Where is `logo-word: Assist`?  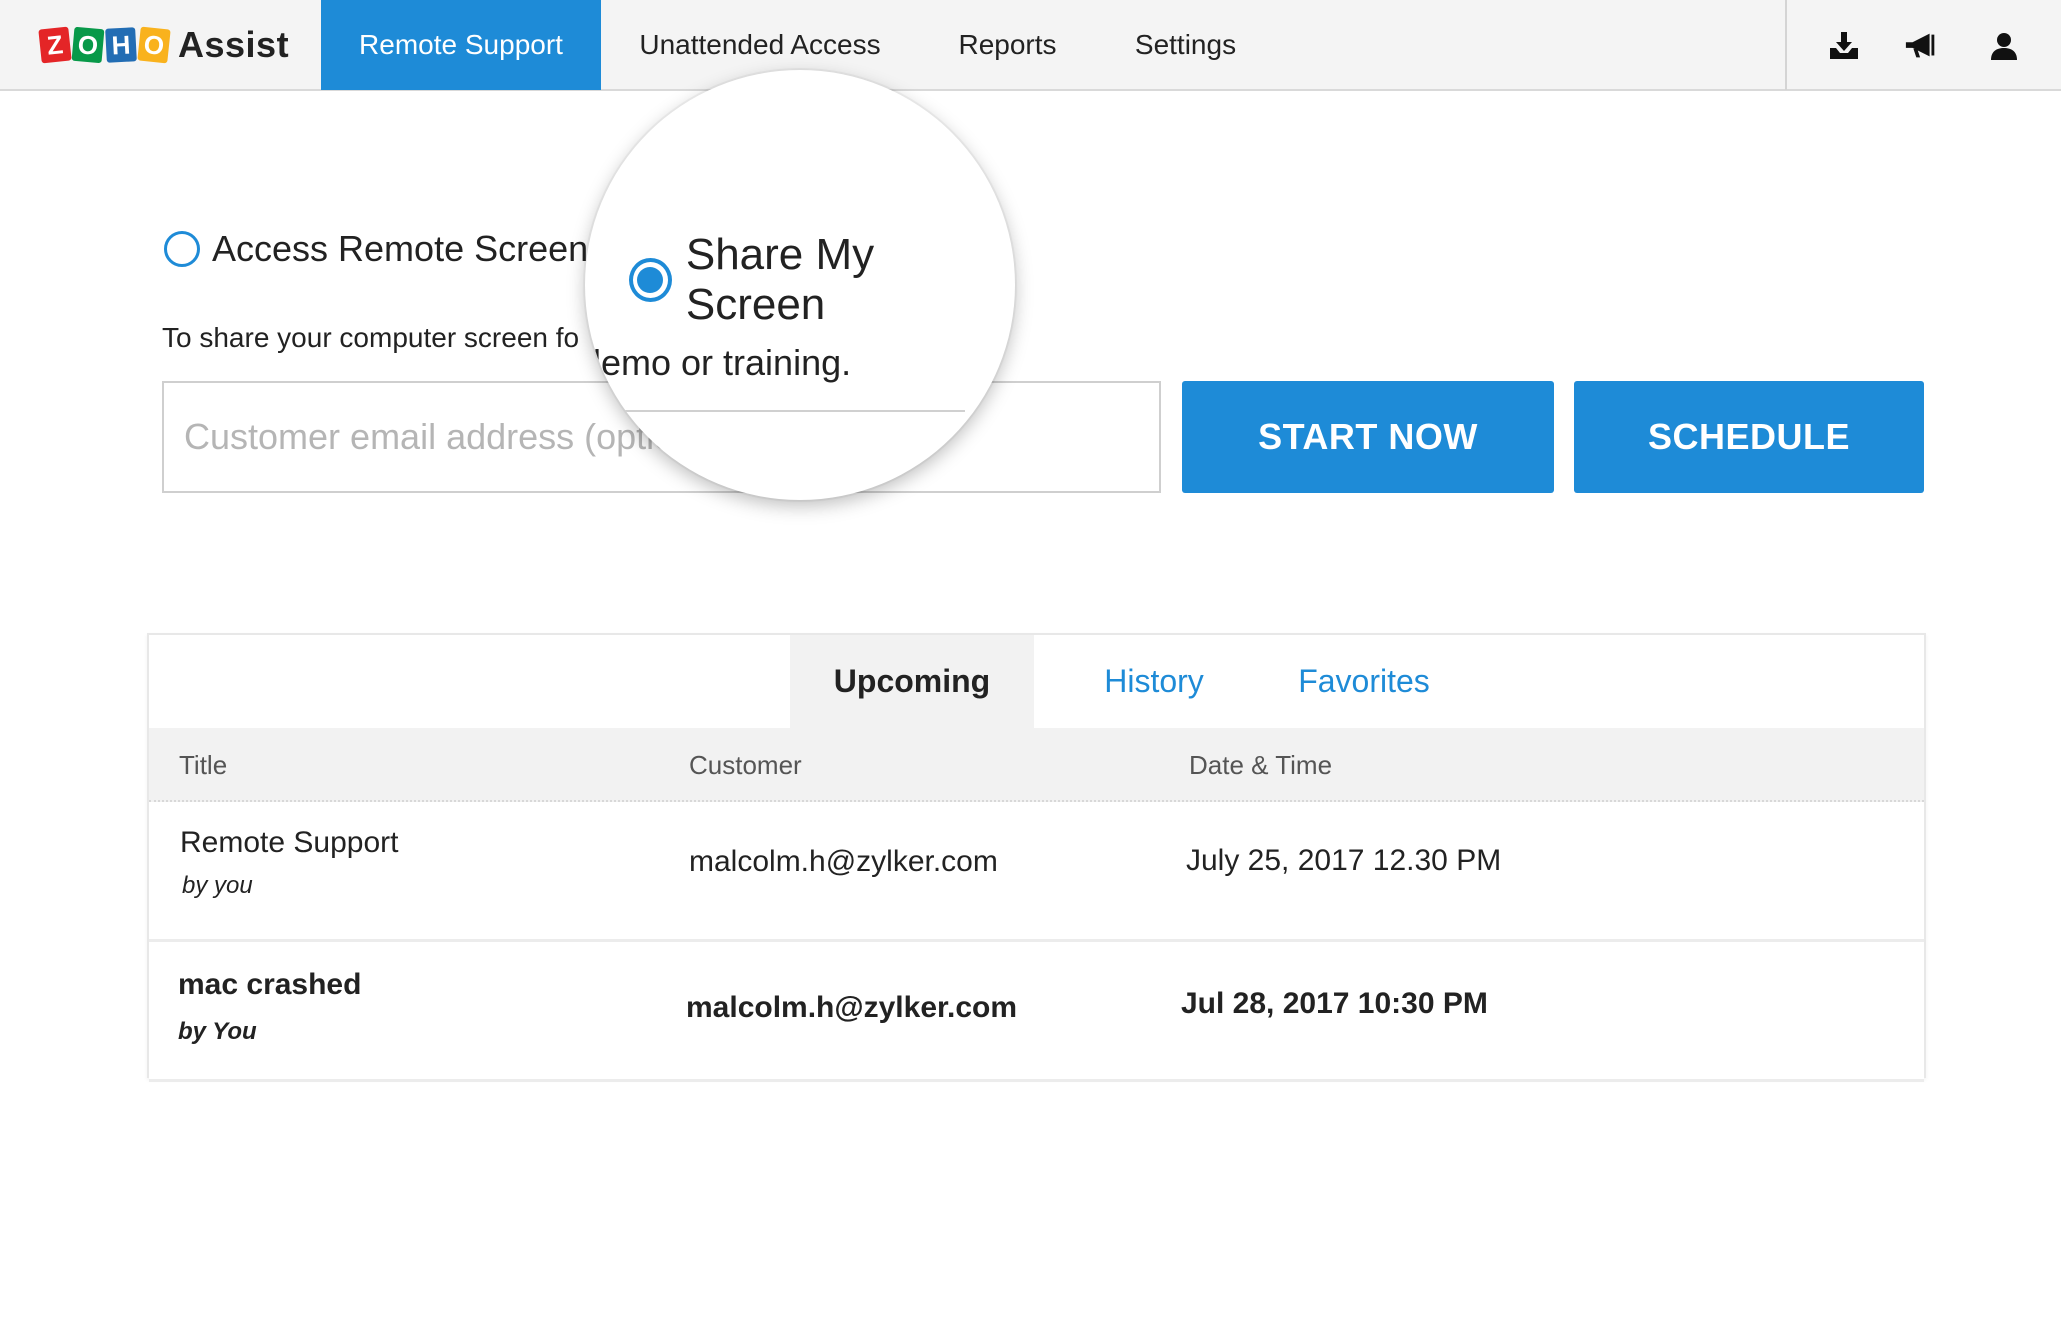
logo-word: Assist is located at coordinates (234, 44).